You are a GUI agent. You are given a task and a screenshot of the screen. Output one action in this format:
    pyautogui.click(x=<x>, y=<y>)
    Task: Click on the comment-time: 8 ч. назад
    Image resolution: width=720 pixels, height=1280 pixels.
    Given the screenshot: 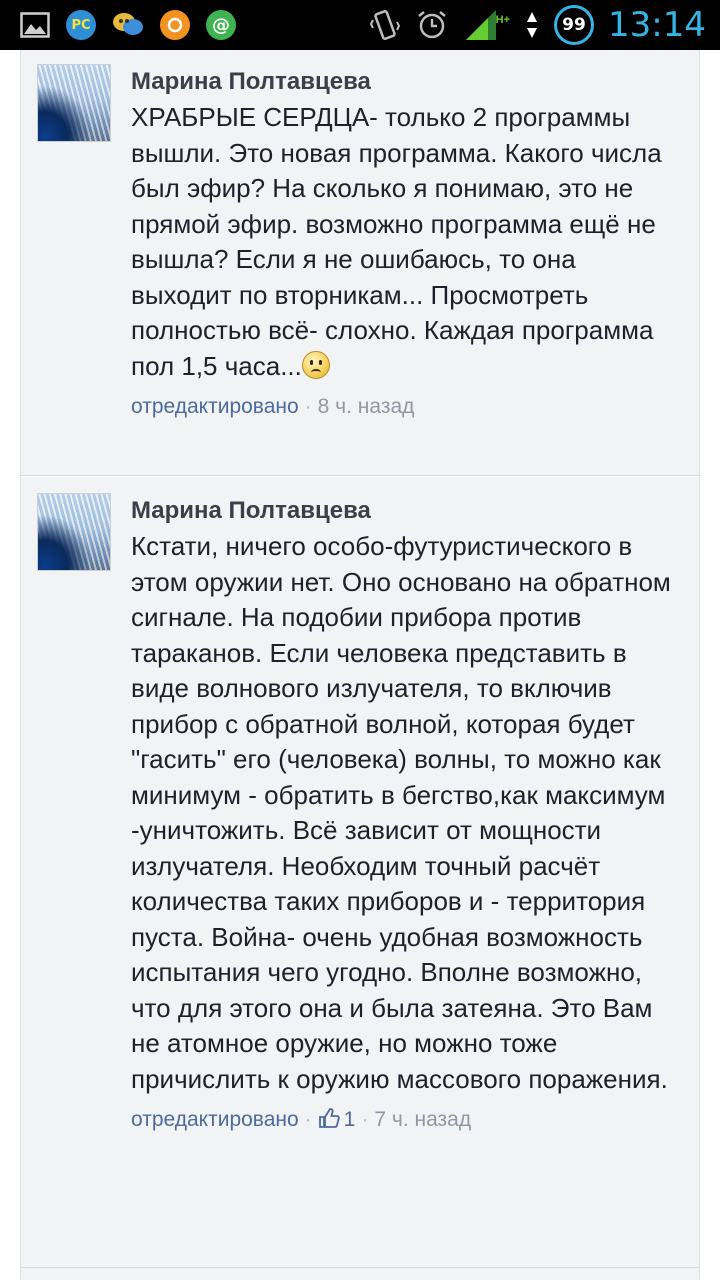 What is the action you would take?
    pyautogui.click(x=366, y=406)
    